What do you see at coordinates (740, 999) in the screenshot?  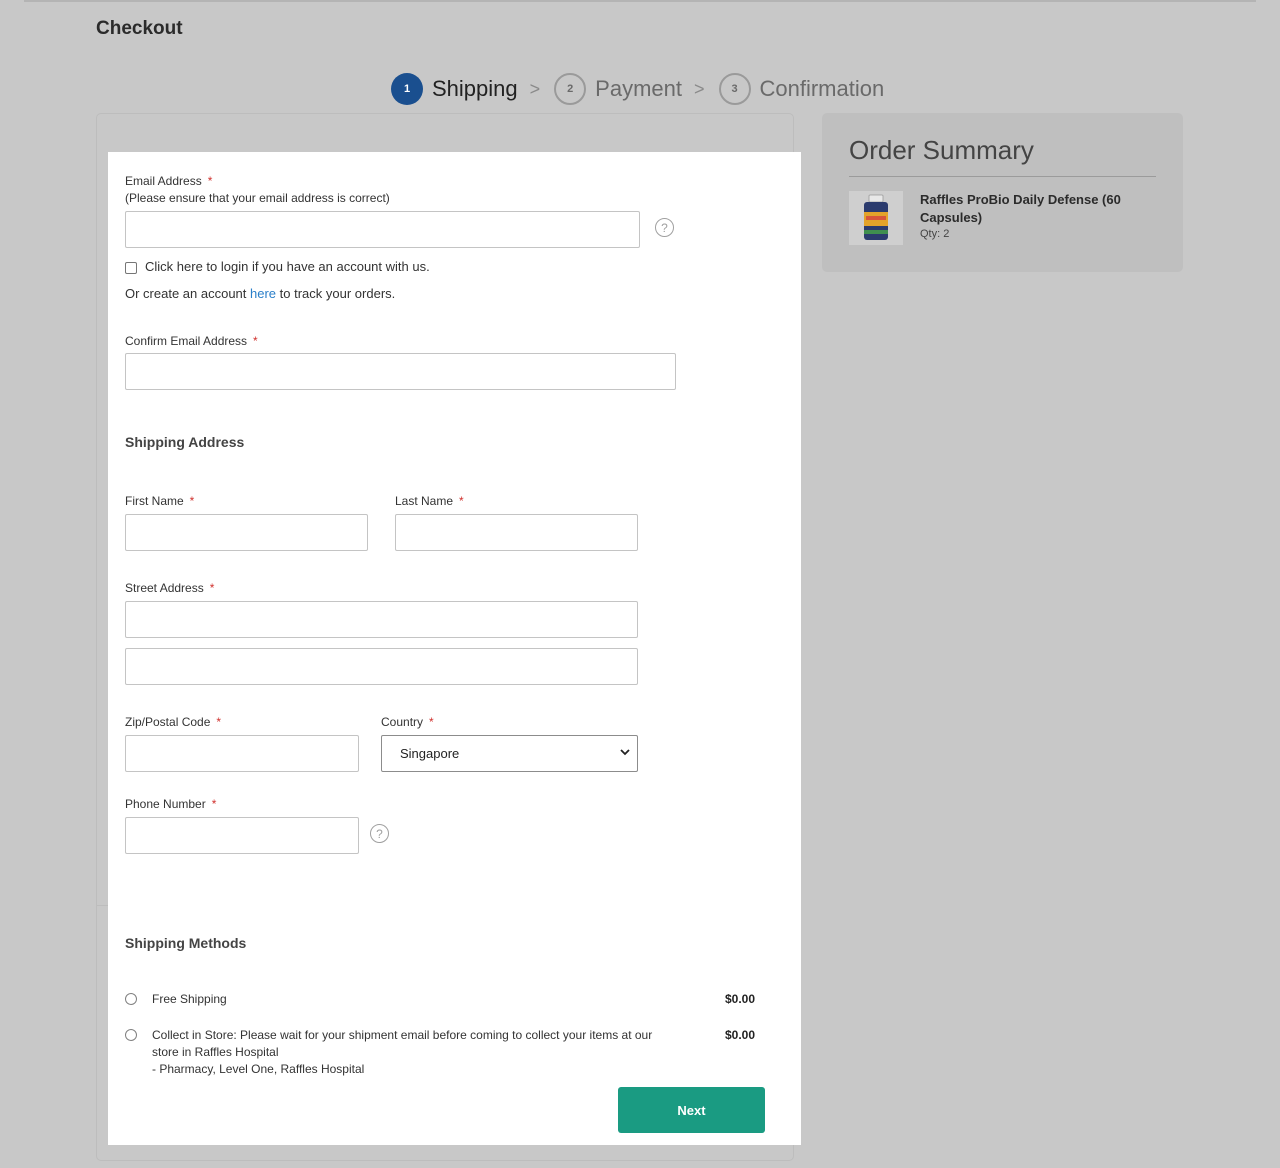 I see `free-shipping-price: $0.00` at bounding box center [740, 999].